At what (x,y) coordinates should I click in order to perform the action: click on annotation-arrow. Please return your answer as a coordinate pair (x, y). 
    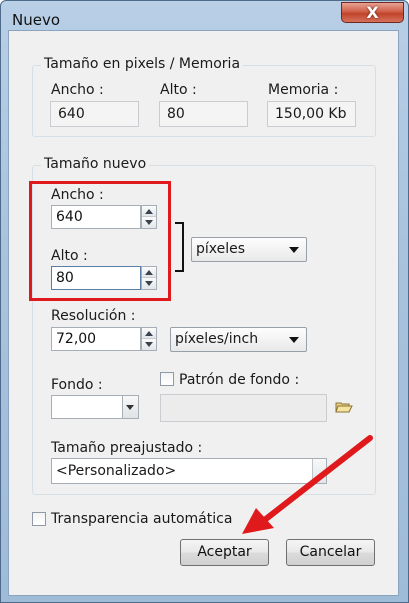
    Looking at the image, I should click on (307, 484).